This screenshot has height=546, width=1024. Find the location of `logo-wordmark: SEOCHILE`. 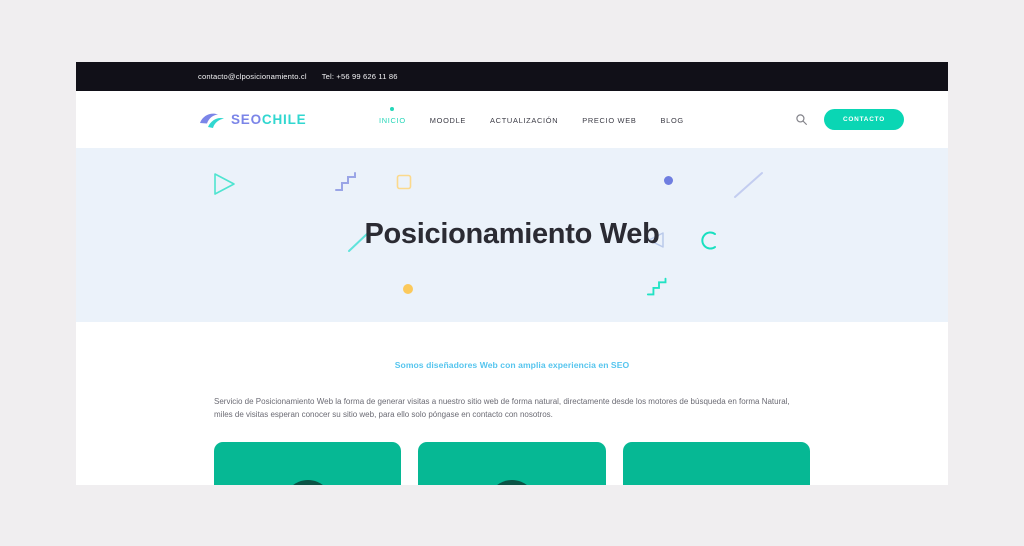

logo-wordmark: SEOCHILE is located at coordinates (268, 119).